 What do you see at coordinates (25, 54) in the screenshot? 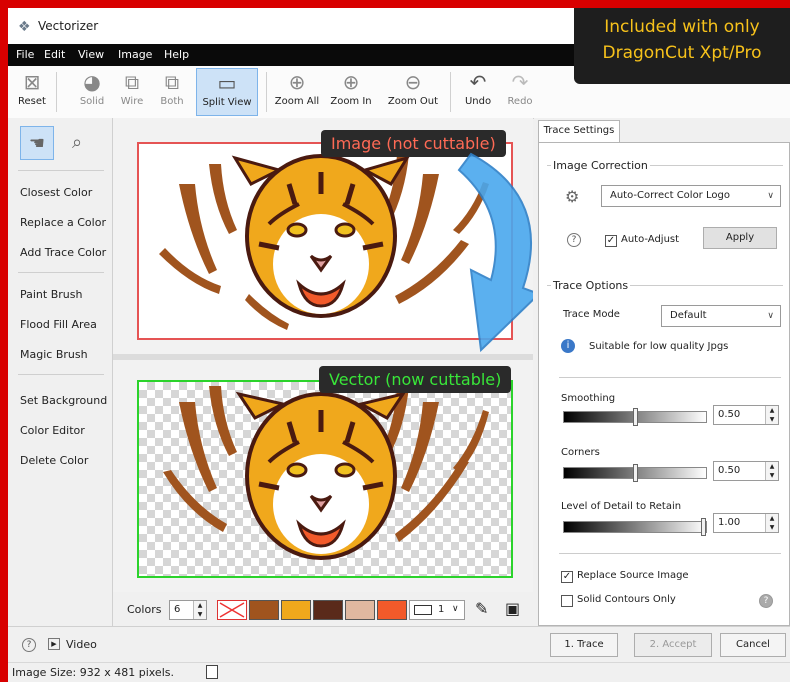
I see `menu-file: File` at bounding box center [25, 54].